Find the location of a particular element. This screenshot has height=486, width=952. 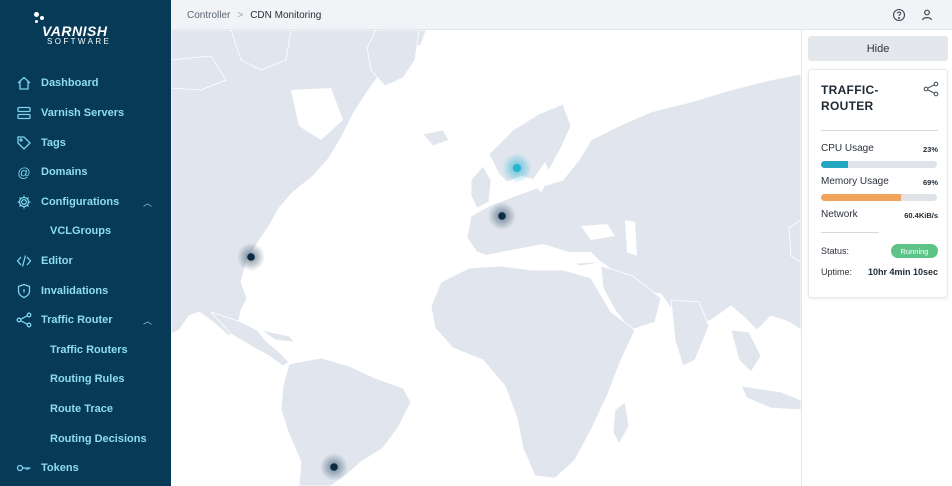

southeast-asia-land is located at coordinates (746, 351).